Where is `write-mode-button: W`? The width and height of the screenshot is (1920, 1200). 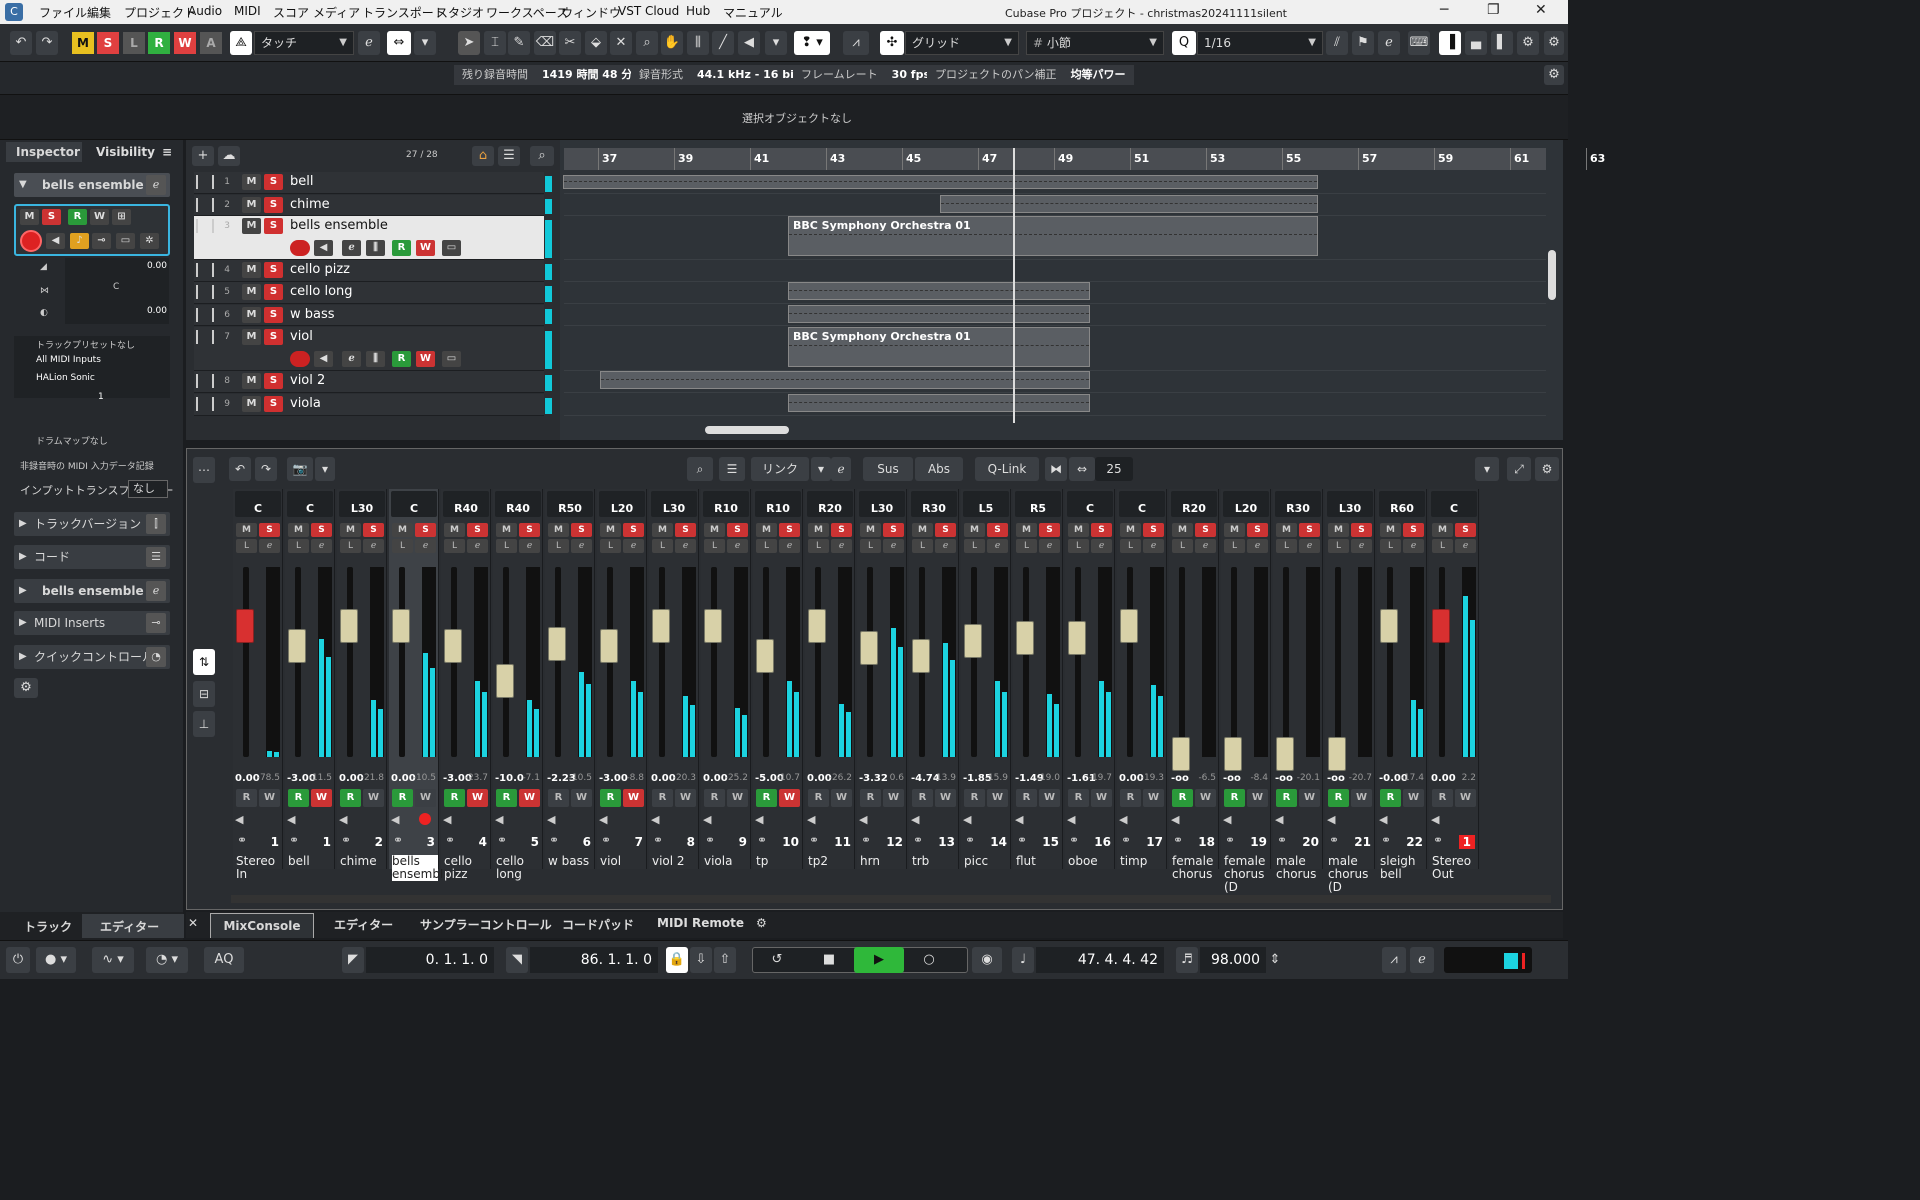 write-mode-button: W is located at coordinates (185, 43).